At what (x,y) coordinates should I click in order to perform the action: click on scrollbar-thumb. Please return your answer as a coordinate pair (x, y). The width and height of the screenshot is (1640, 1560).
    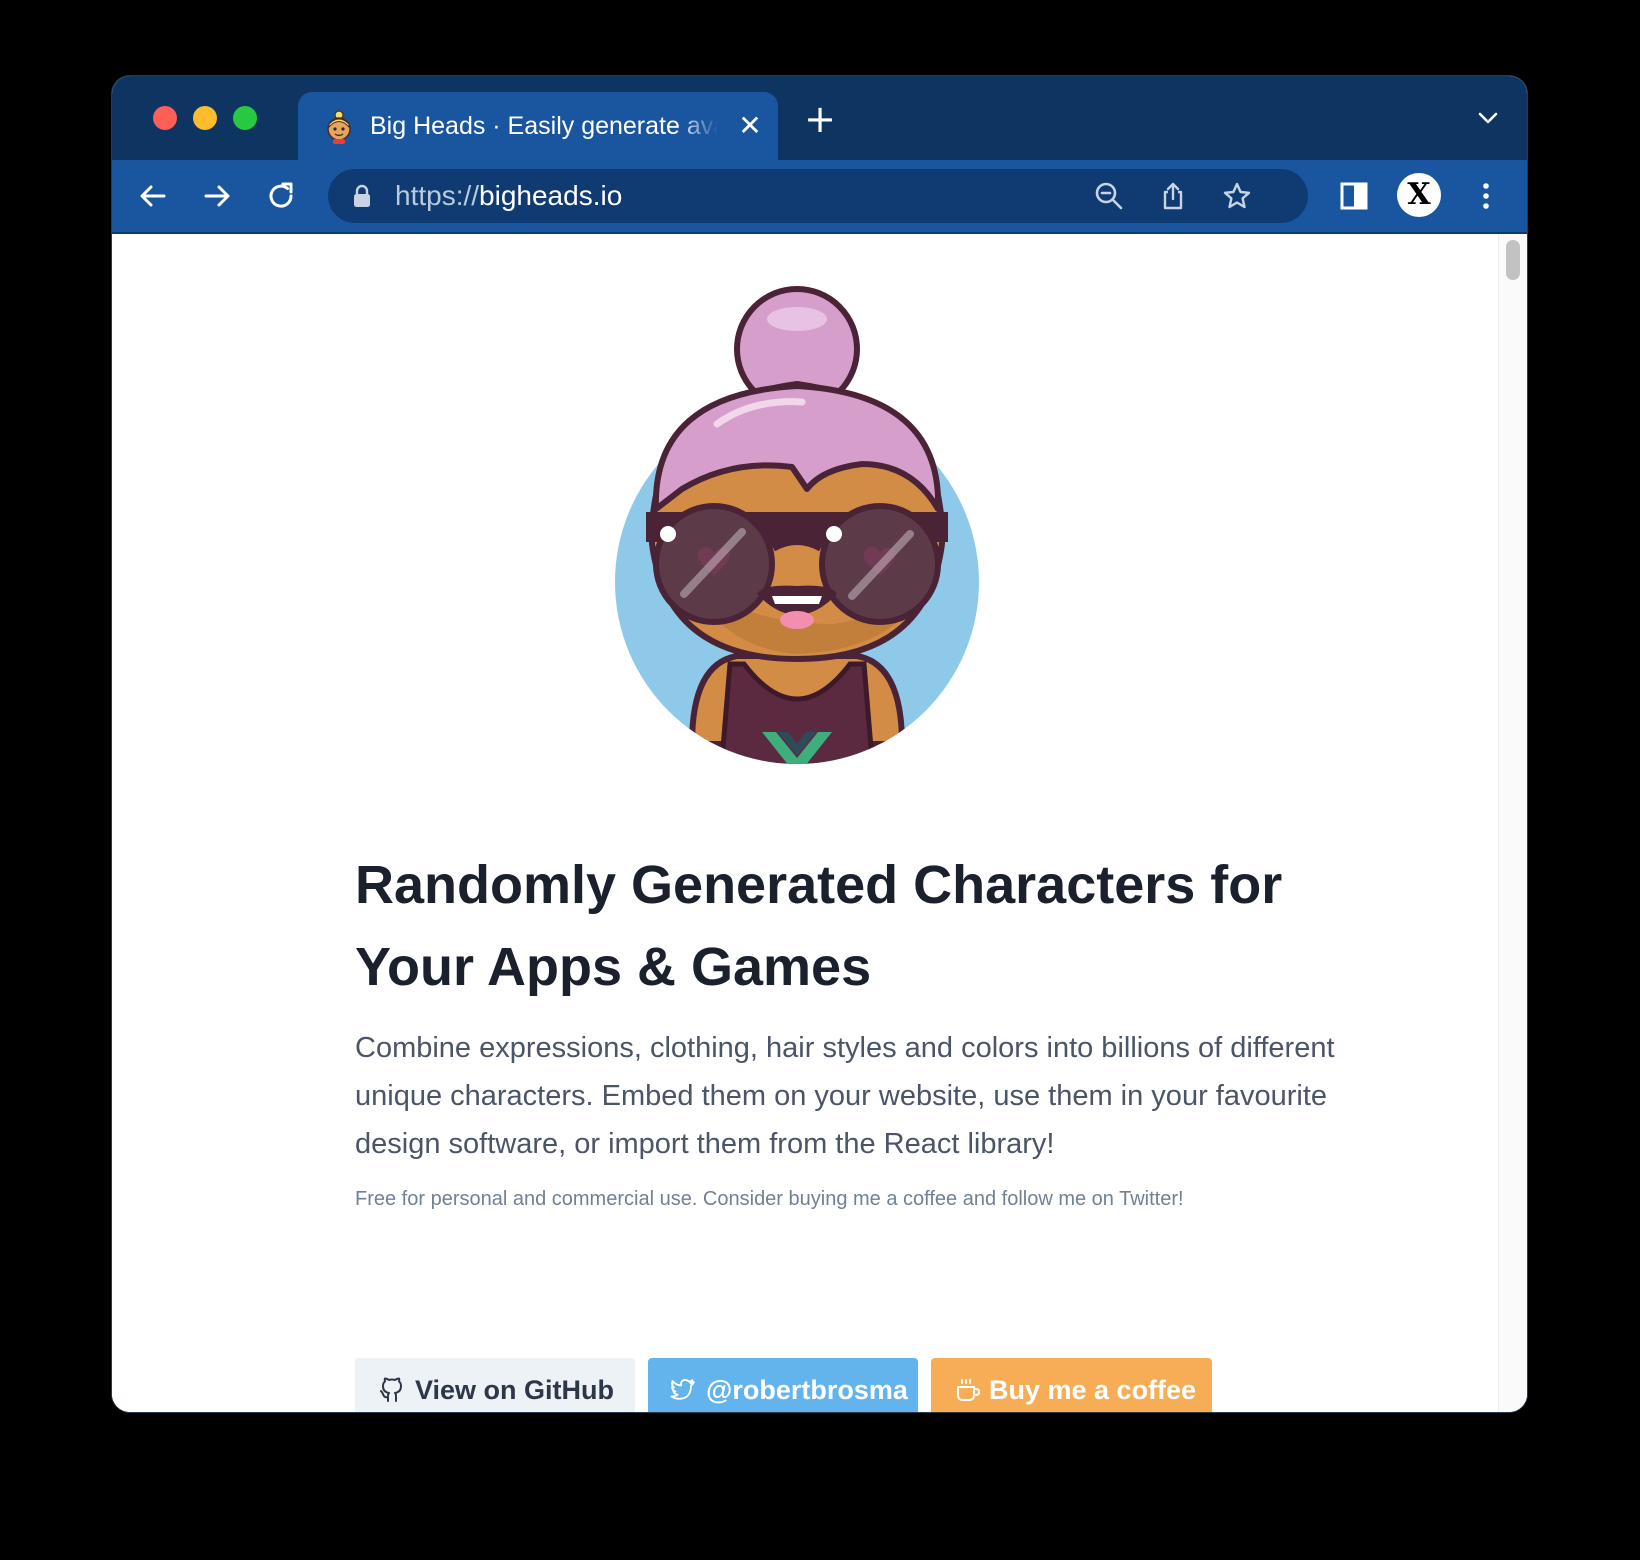
    Looking at the image, I should click on (1513, 260).